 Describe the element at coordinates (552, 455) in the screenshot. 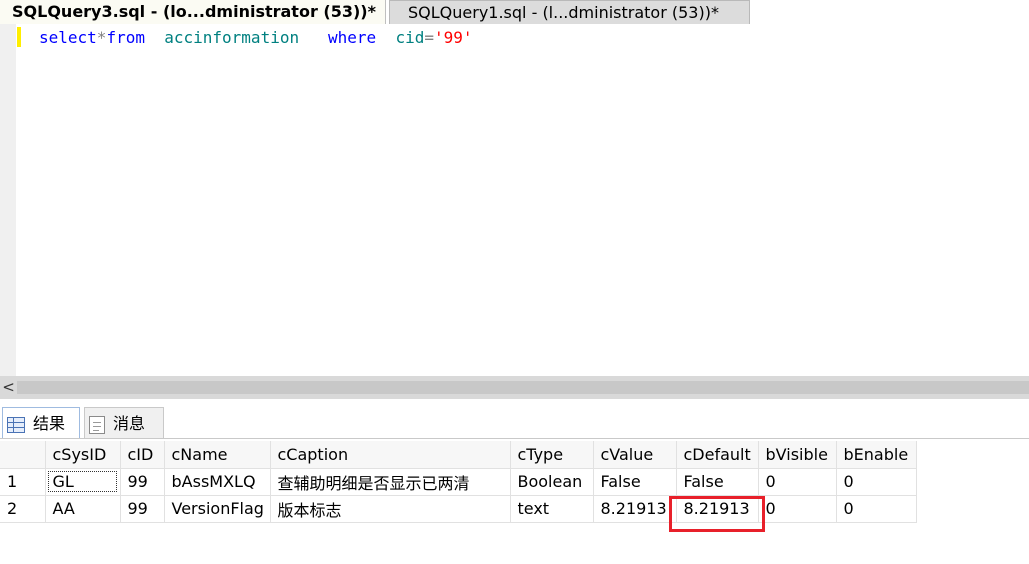

I see `column-header: cType` at that location.